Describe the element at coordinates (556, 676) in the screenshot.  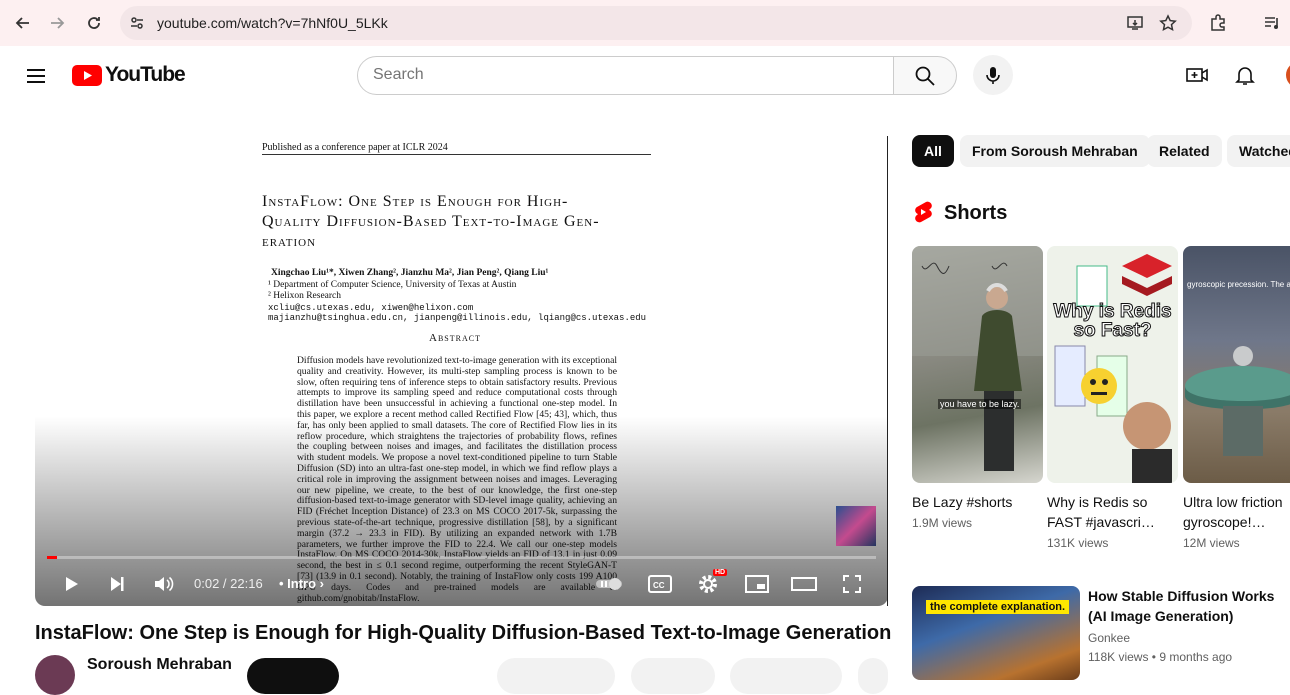
I see `like-dislike-button` at that location.